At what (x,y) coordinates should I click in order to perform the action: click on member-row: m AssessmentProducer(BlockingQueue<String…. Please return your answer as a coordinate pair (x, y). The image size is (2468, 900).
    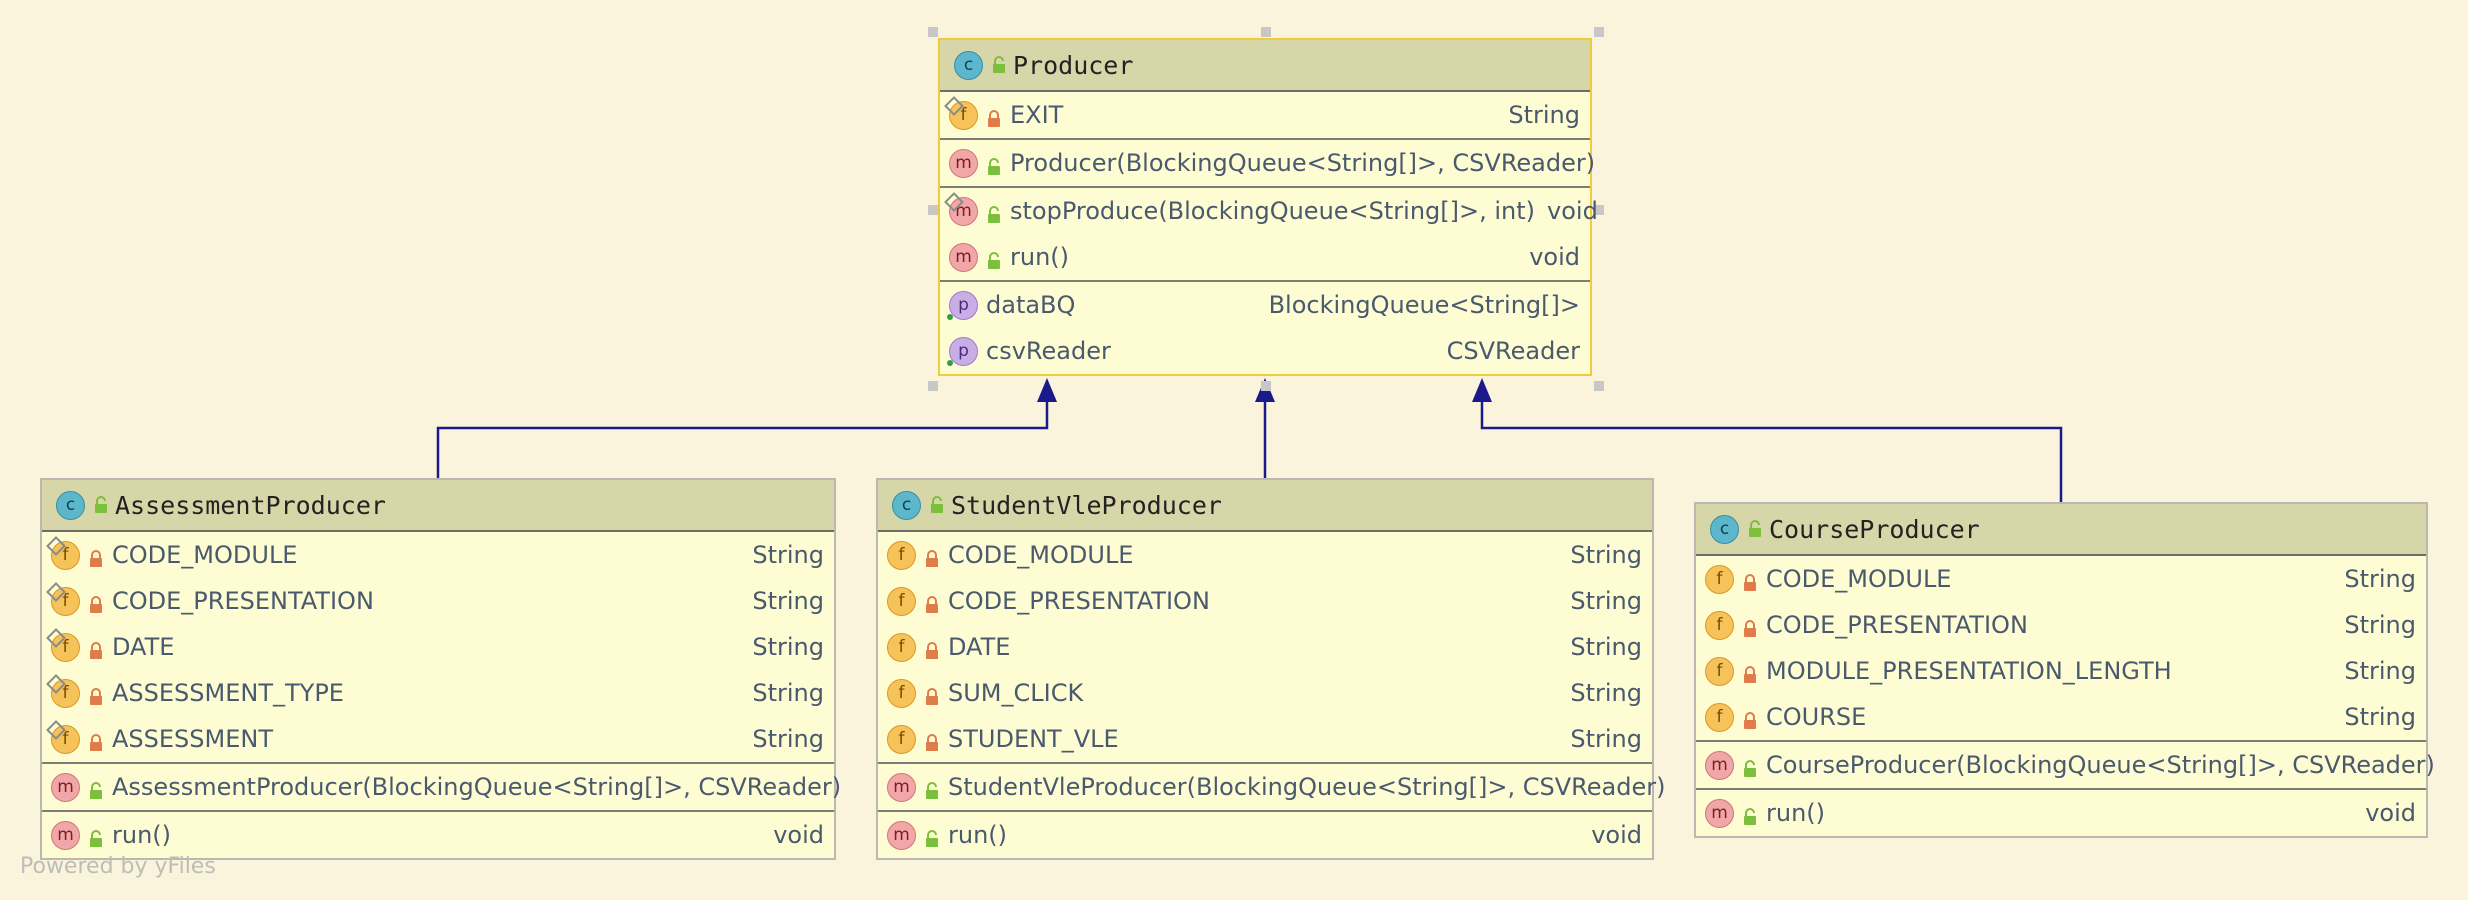
    Looking at the image, I should click on (441, 787).